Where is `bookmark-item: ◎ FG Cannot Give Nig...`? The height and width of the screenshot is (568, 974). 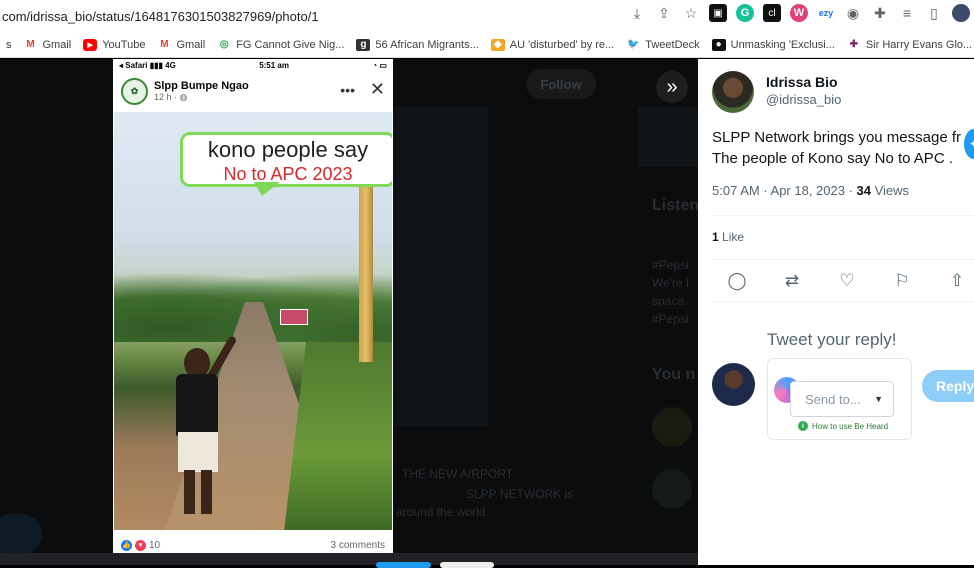
bookmark-item: ◎ FG Cannot Give Nig... is located at coordinates (280, 45).